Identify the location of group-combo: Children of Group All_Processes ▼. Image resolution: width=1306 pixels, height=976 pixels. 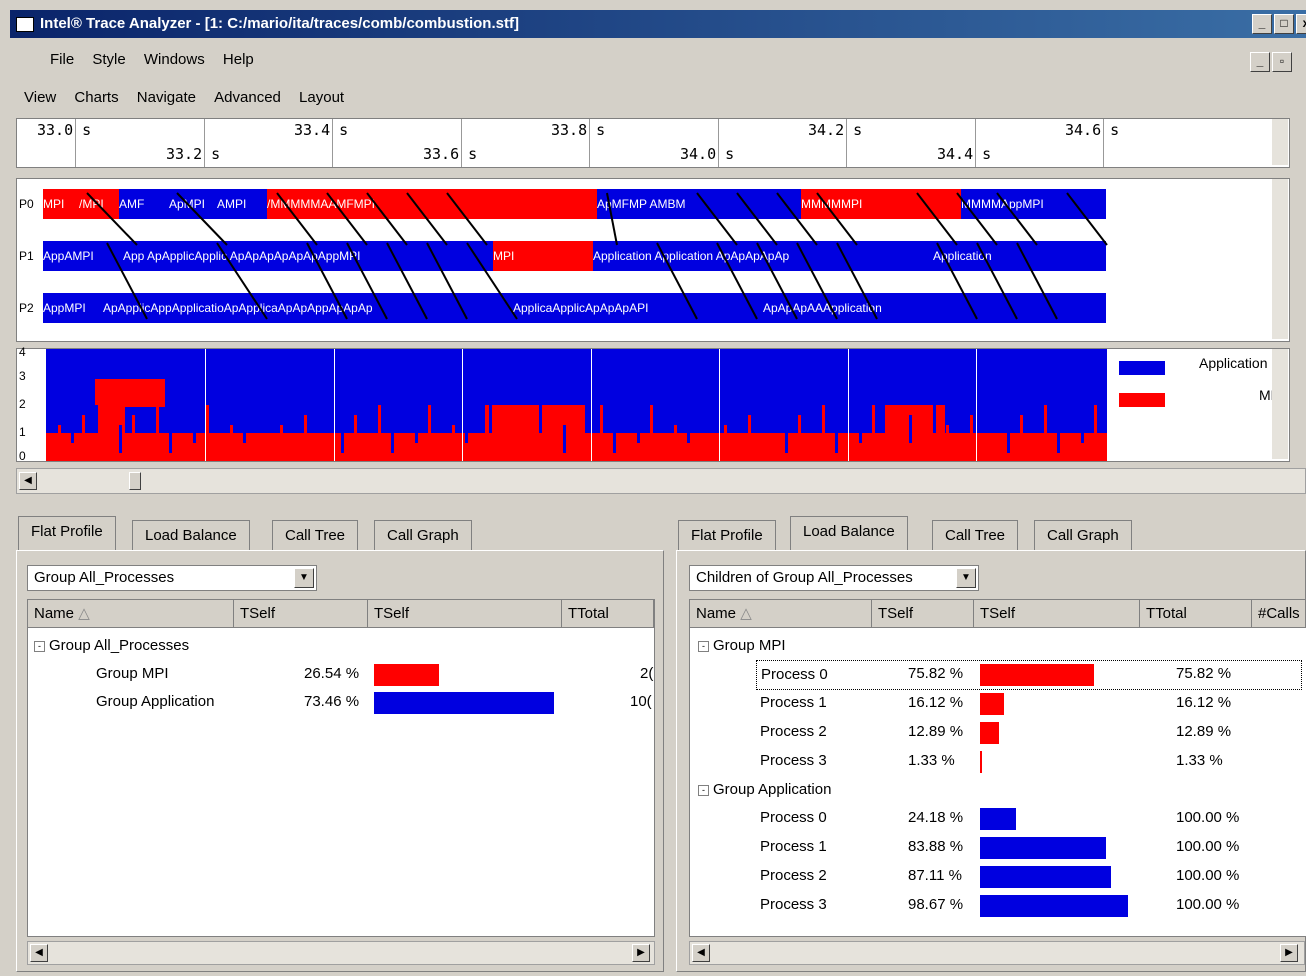
(834, 578).